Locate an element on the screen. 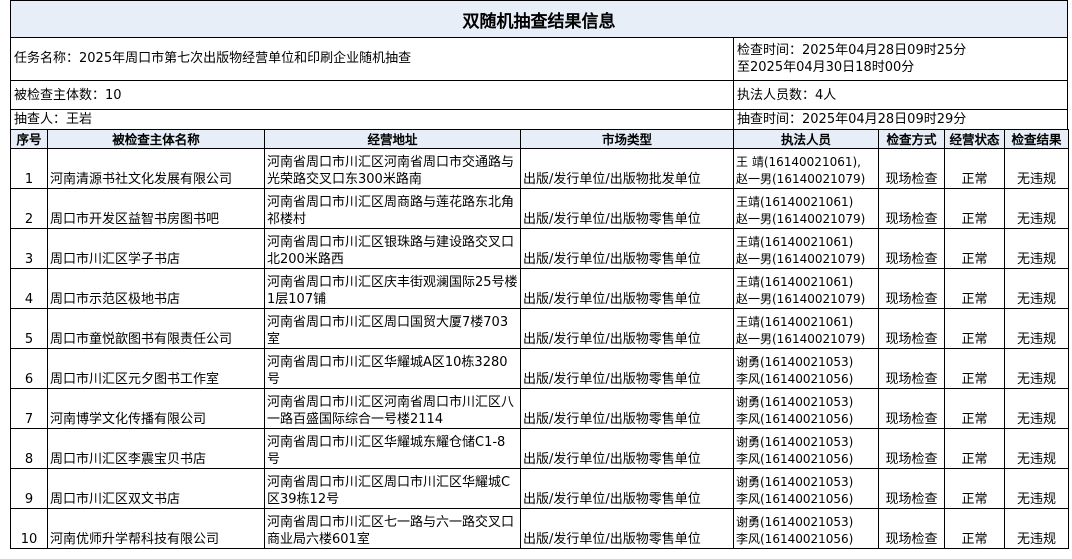  task-name: 任务名称：2025年周口市第七次出版物经营单位和印刷企业随机抽查 is located at coordinates (372, 59).